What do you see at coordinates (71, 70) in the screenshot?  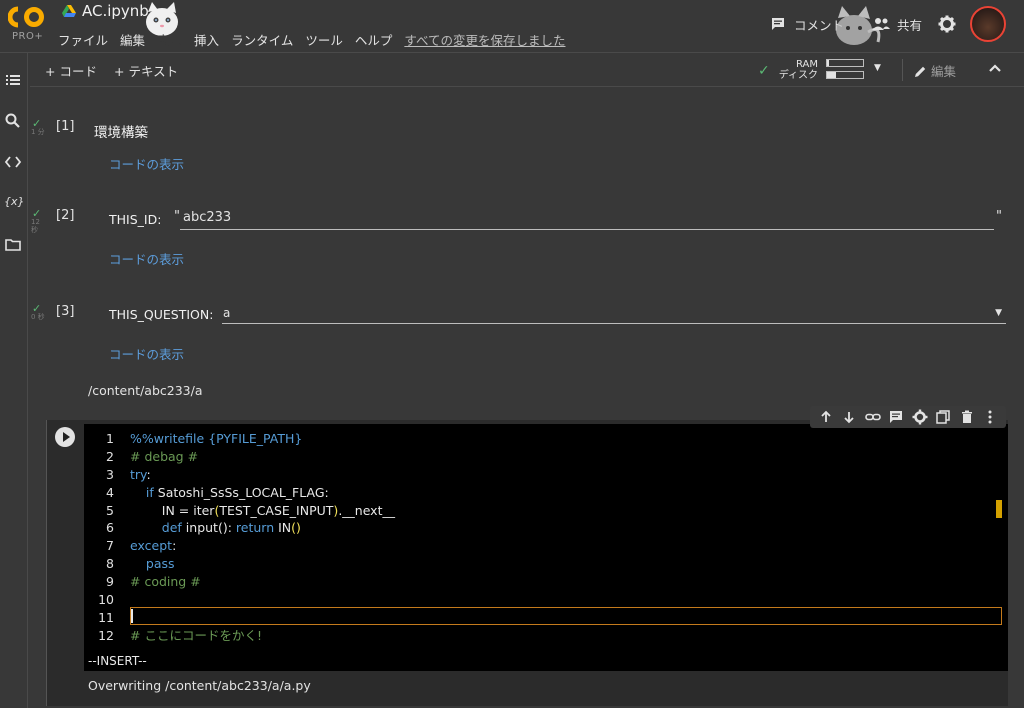 I see `add-code-button: + コード` at bounding box center [71, 70].